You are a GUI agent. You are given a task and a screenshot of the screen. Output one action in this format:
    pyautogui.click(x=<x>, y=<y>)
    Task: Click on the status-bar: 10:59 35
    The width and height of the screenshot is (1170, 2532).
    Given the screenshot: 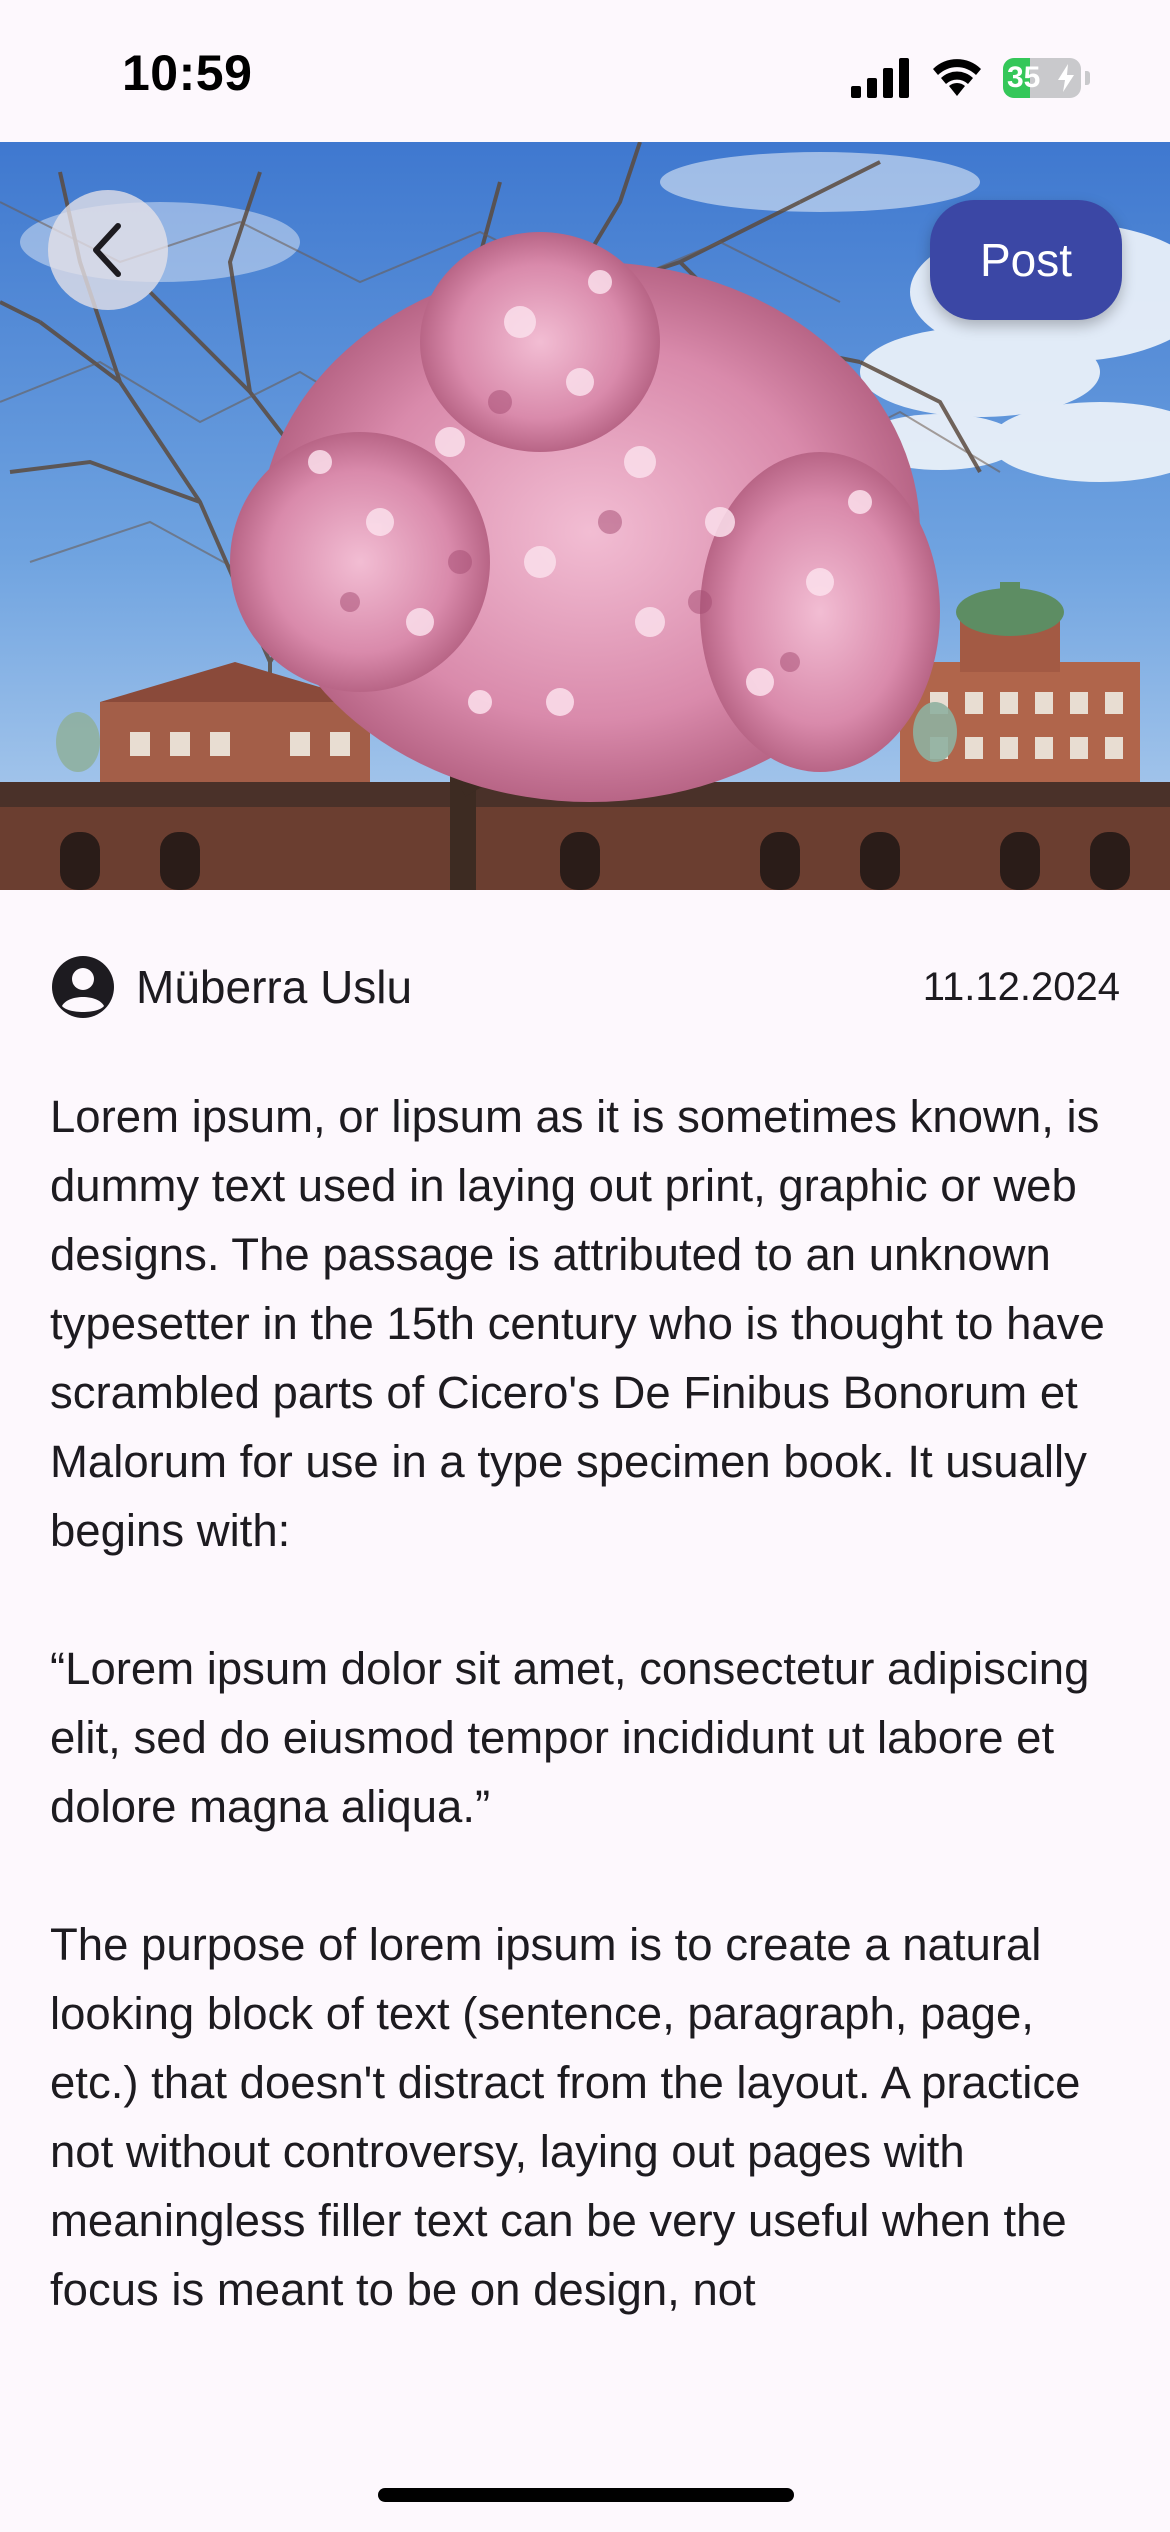 What is the action you would take?
    pyautogui.click(x=585, y=71)
    